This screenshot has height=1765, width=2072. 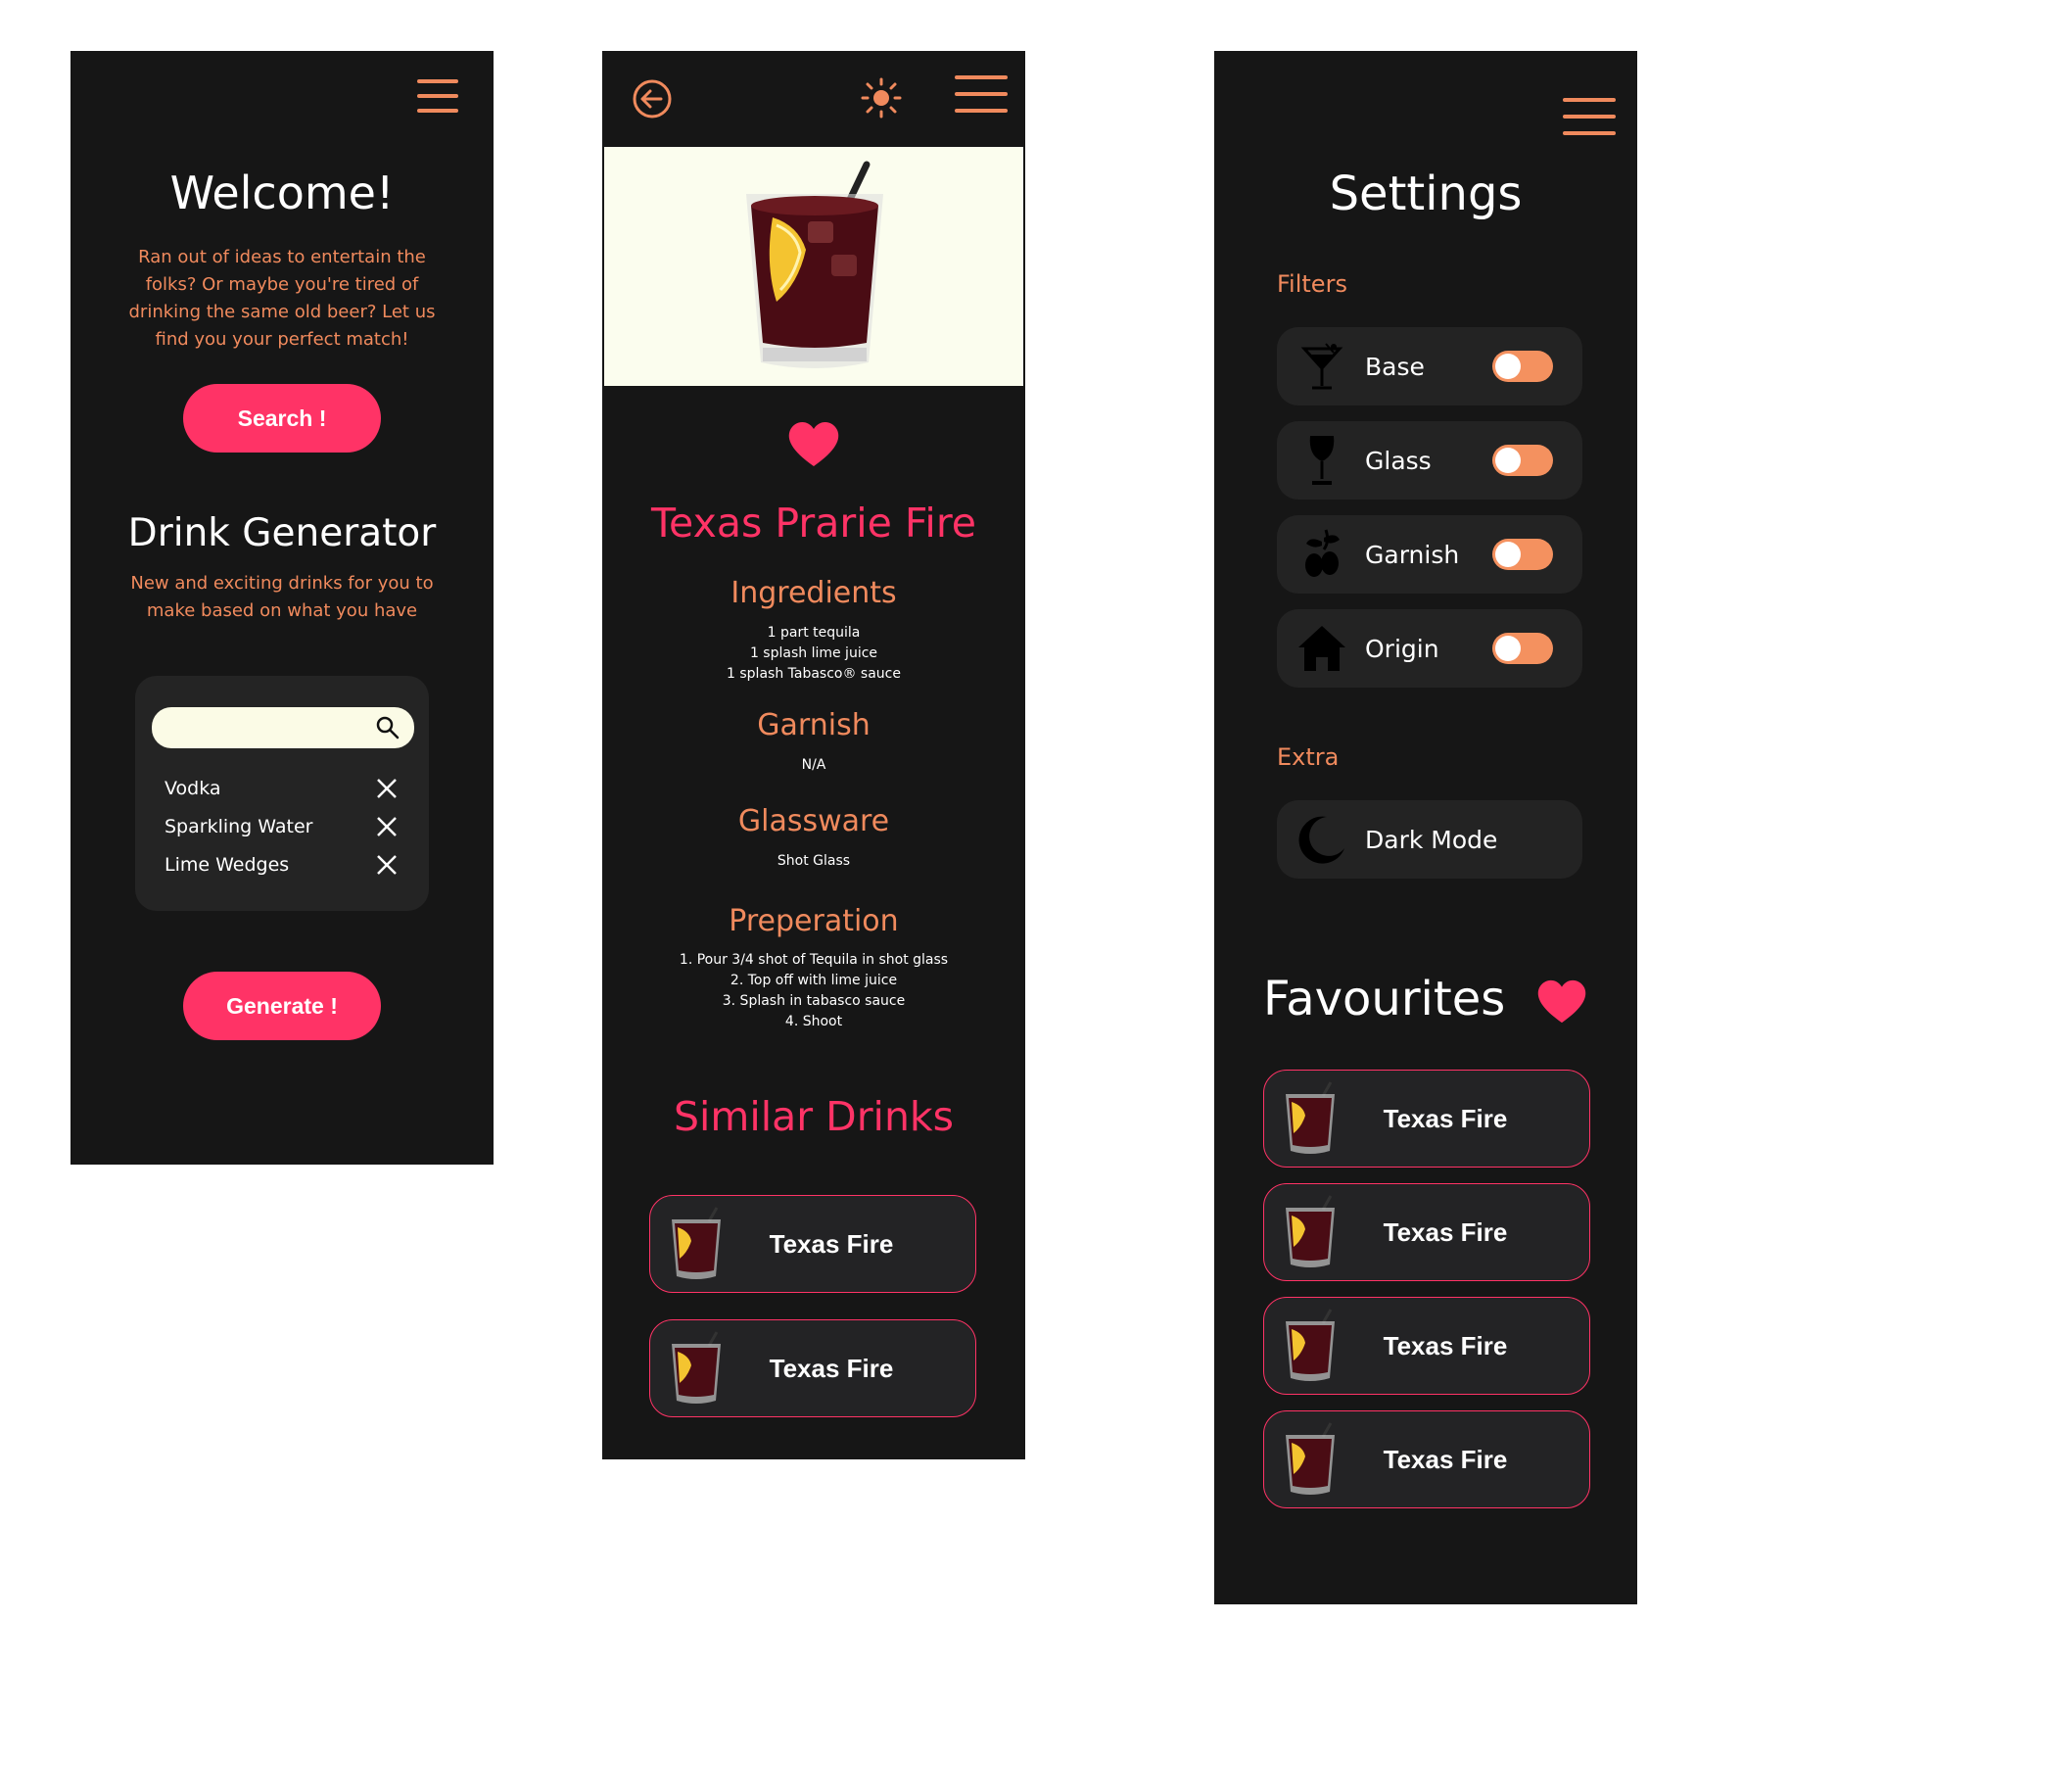 I want to click on olive-icon, so click(x=1321, y=554).